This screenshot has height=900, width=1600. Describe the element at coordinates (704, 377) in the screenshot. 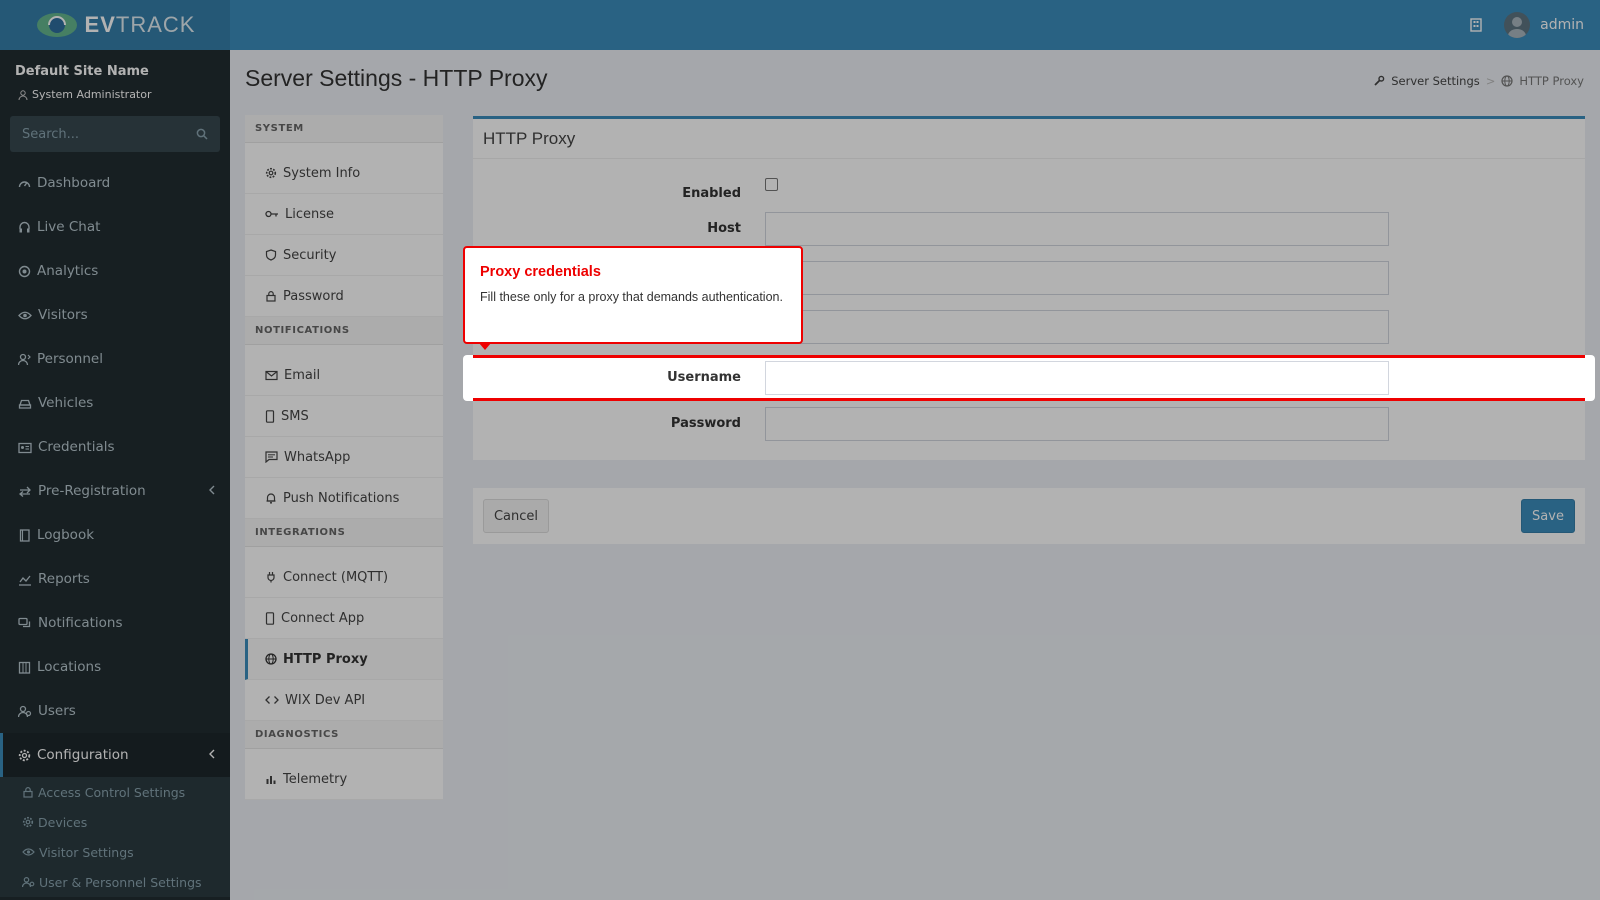

I see `username-label: Username` at that location.